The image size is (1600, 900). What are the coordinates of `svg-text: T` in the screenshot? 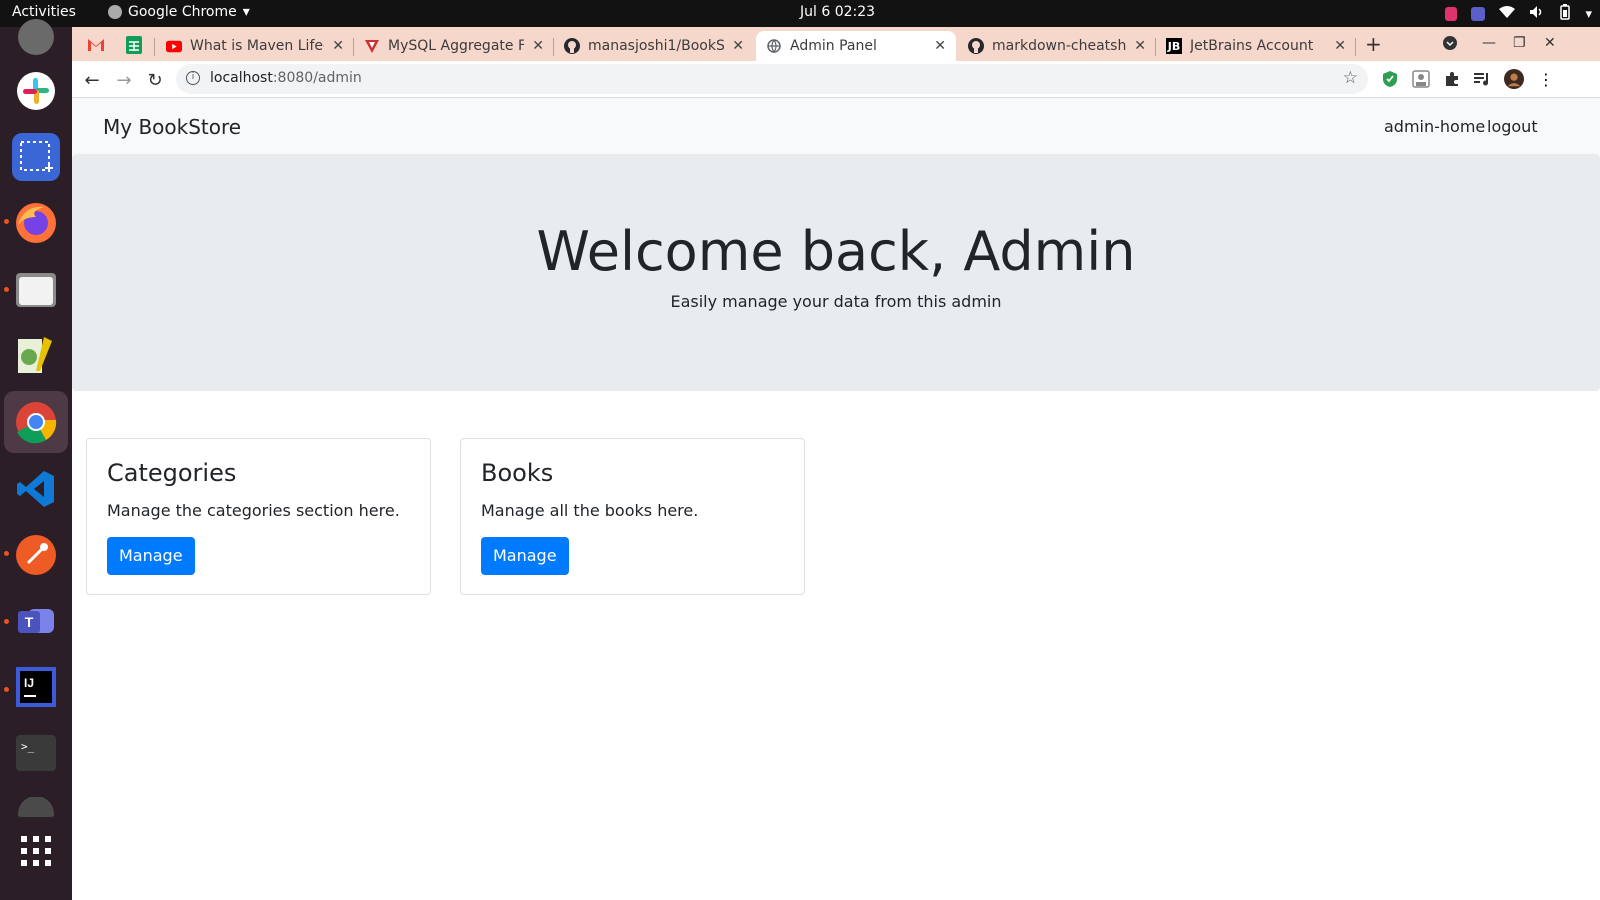 It's located at (29, 622).